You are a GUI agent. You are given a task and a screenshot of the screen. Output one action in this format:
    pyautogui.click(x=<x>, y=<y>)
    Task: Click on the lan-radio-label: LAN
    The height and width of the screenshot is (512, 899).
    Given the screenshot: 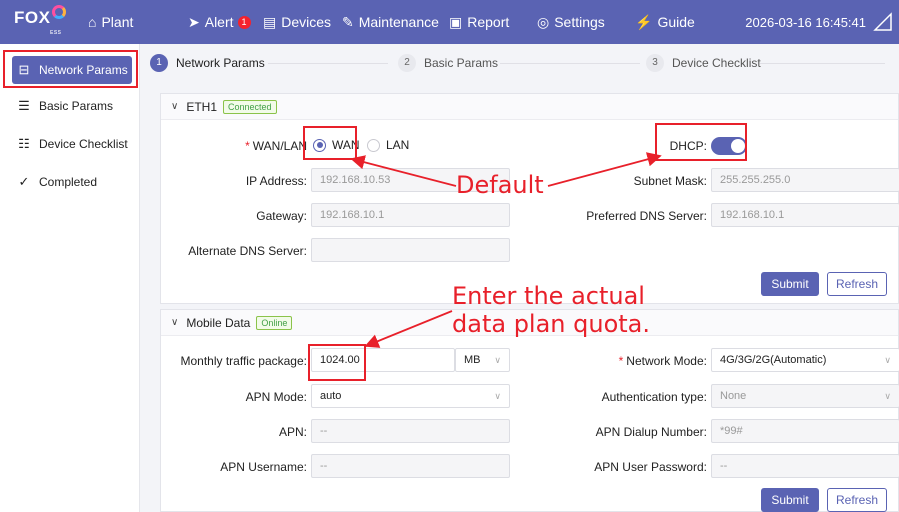 What is the action you would take?
    pyautogui.click(x=398, y=145)
    